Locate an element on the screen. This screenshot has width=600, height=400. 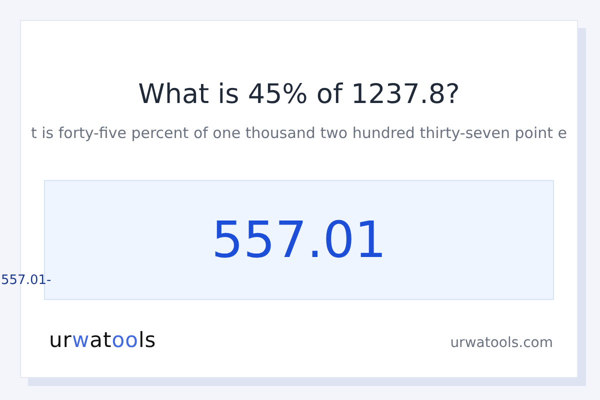
question-title: What is 45% of 1237.8? is located at coordinates (299, 95).